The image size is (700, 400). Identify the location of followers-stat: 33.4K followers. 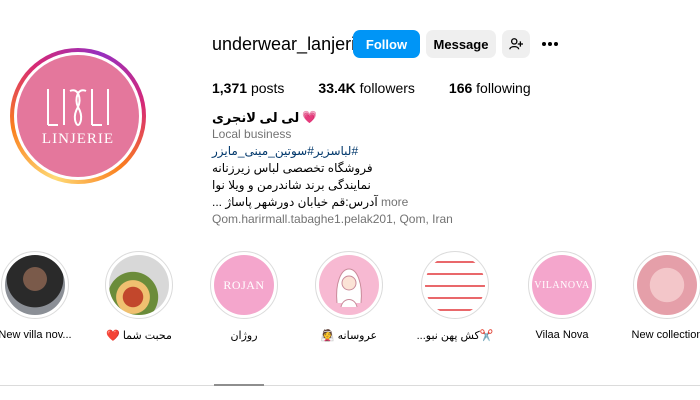
(366, 88).